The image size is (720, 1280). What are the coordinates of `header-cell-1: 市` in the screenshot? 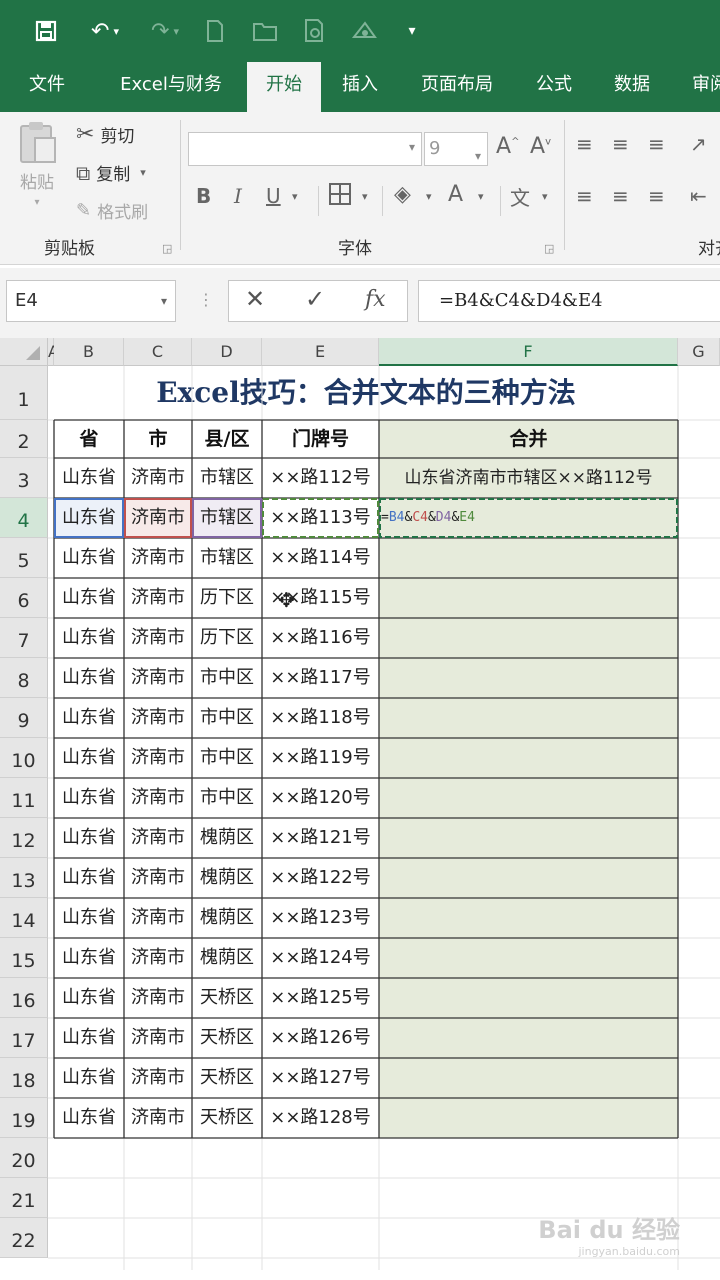 It's located at (158, 439).